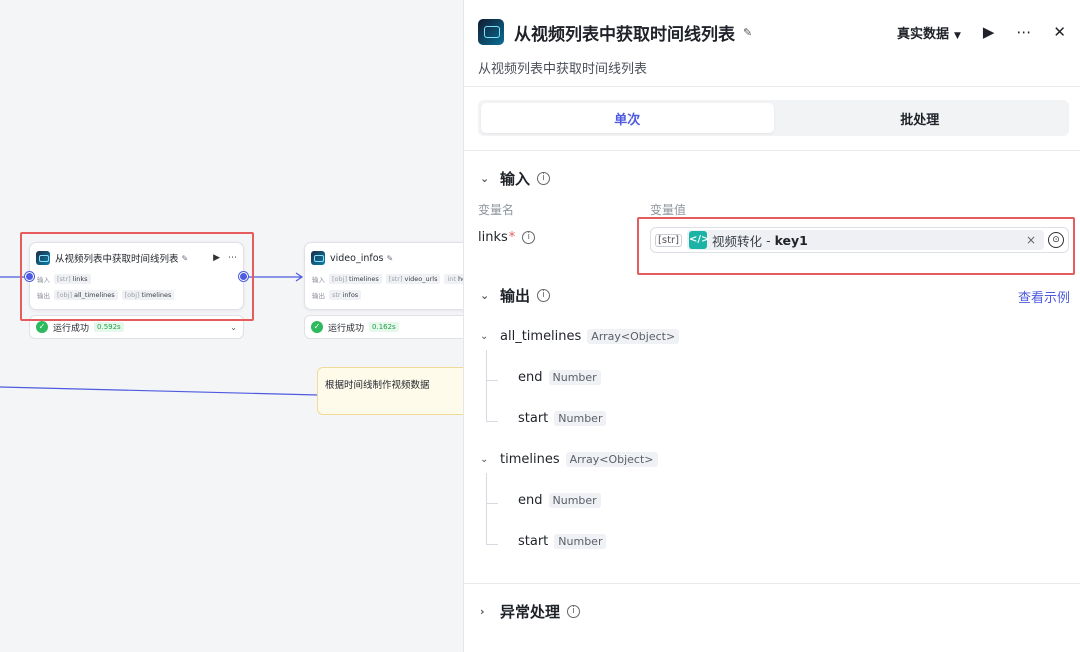 Image resolution: width=1080 pixels, height=652 pixels. Describe the element at coordinates (72, 279) in the screenshot. I see `input-pill-links: [str] links` at that location.